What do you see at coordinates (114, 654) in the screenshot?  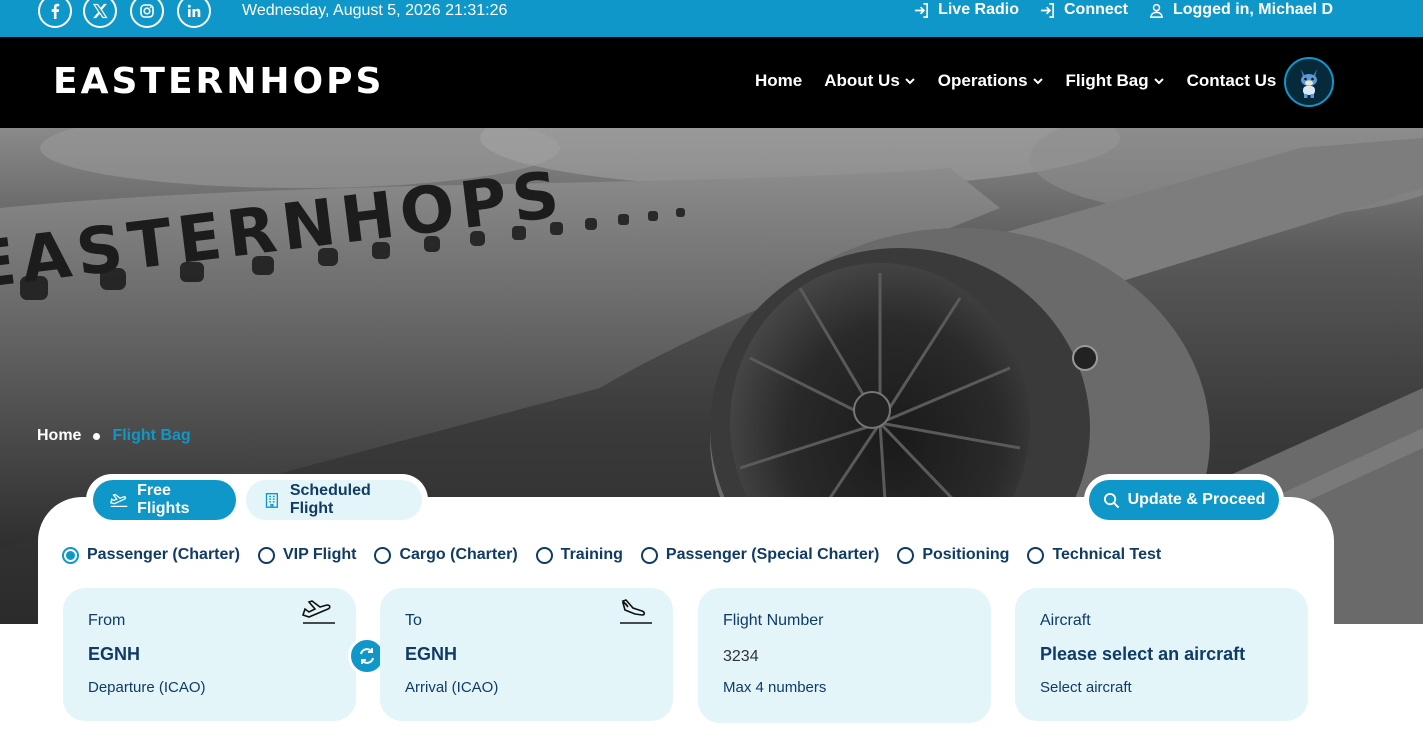 I see `from-value: EGNH` at bounding box center [114, 654].